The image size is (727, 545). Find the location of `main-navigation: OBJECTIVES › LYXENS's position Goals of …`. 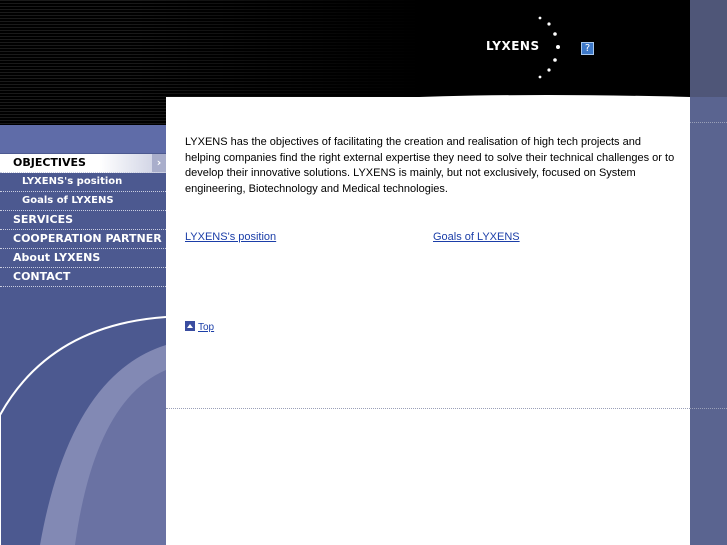

main-navigation: OBJECTIVES › LYXENS's position Goals of … is located at coordinates (83, 220).